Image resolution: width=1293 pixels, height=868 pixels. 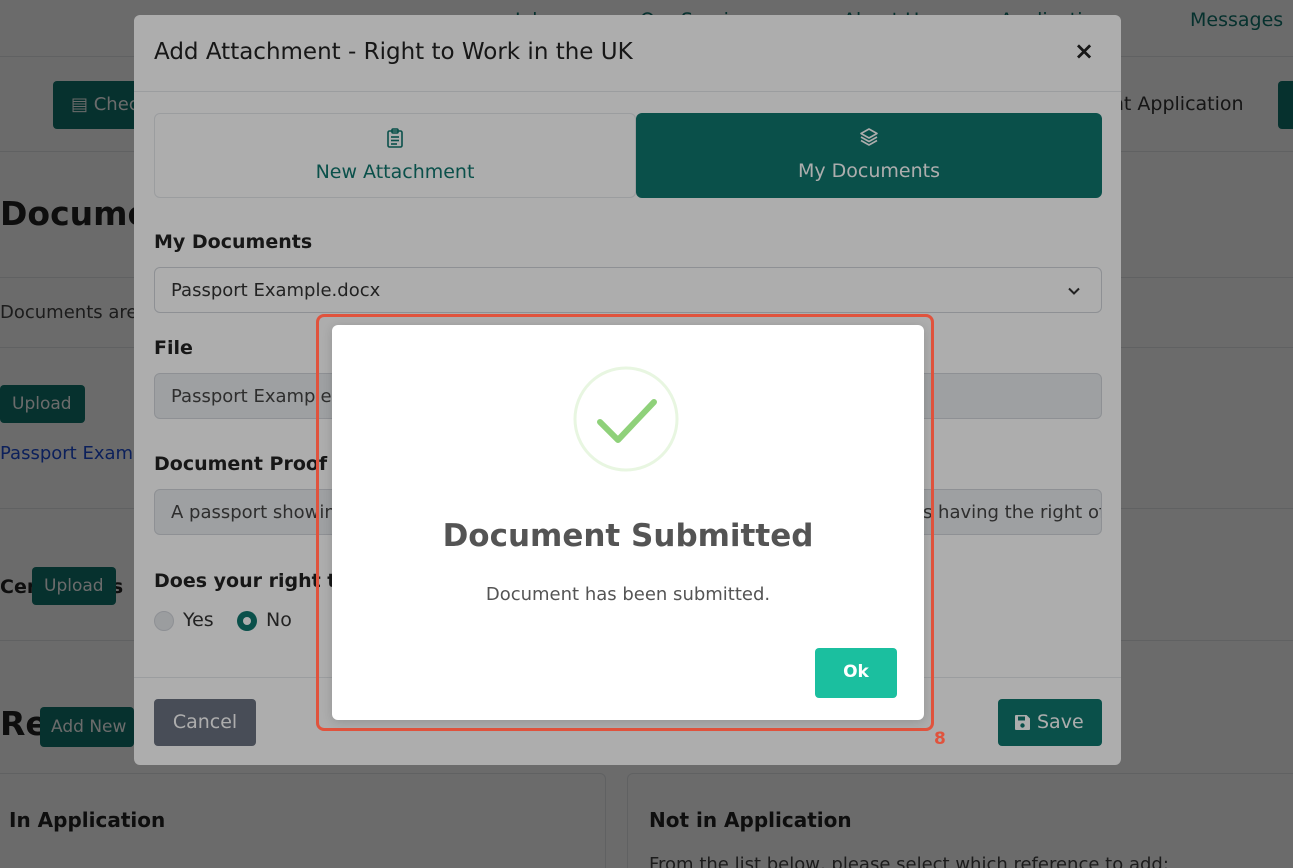 What do you see at coordinates (628, 594) in the screenshot?
I see `alert-message: Document has been submitted.` at bounding box center [628, 594].